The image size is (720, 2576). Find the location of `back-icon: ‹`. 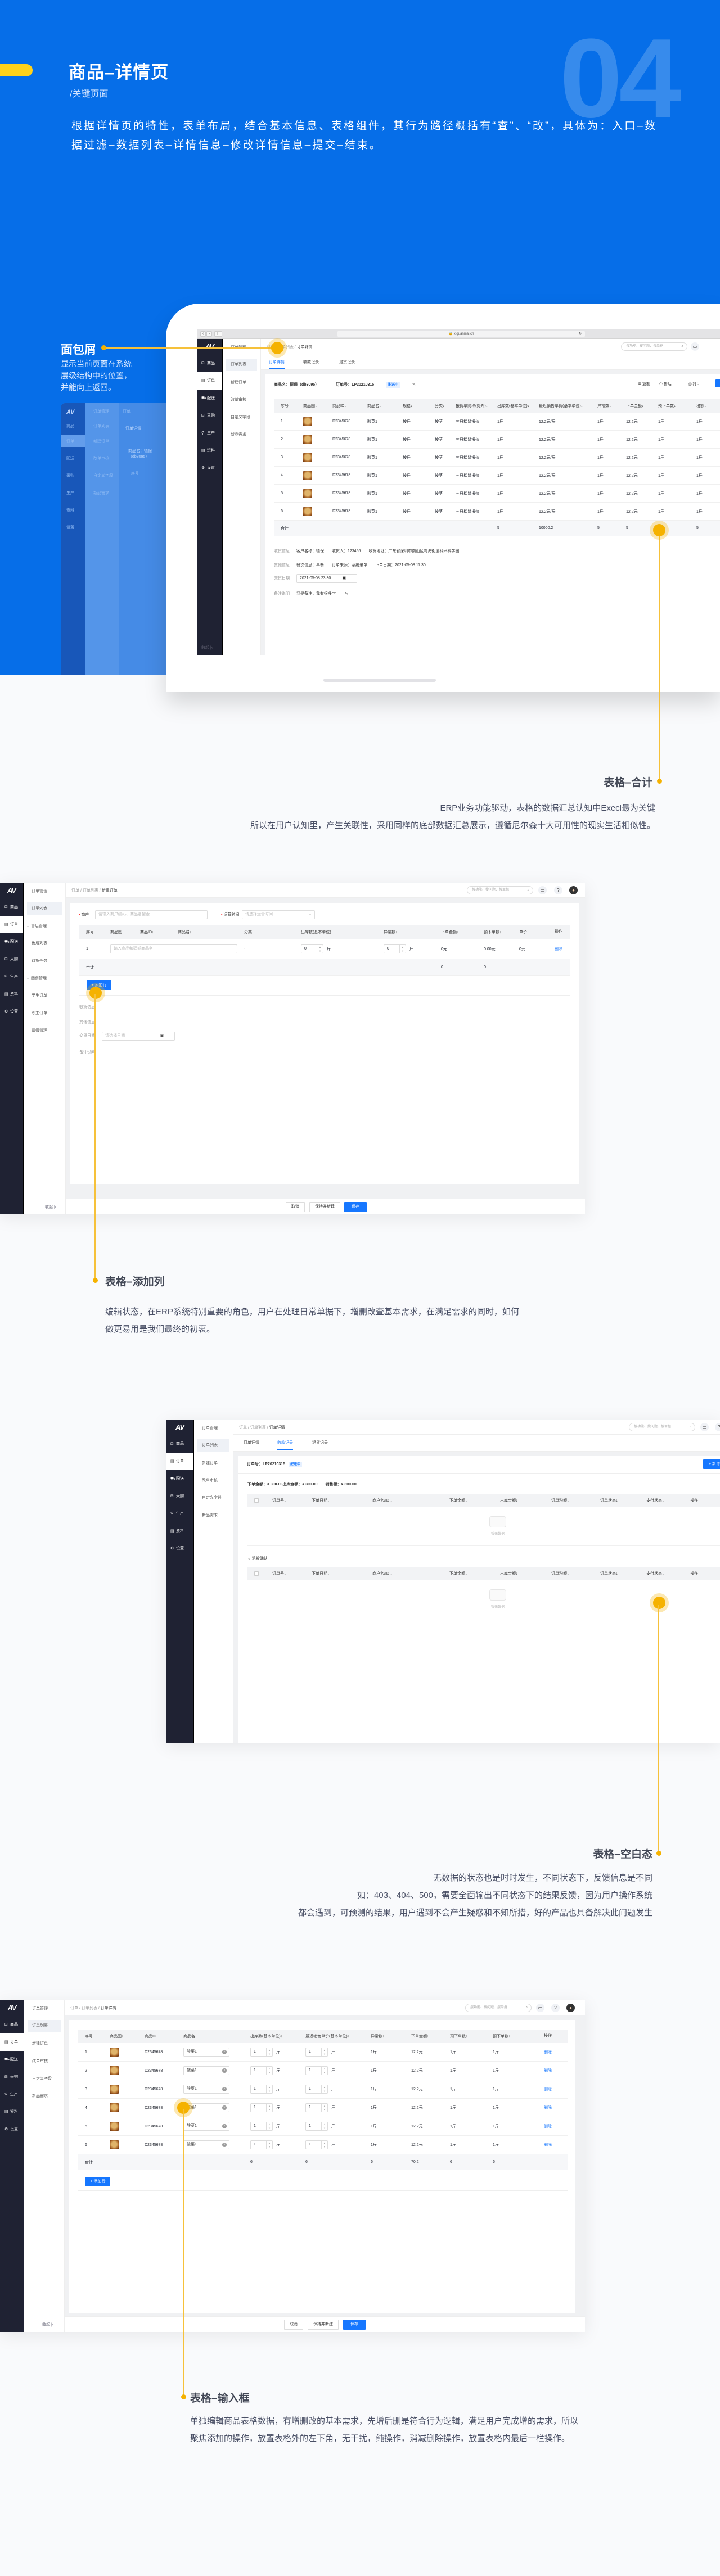

back-icon: ‹ is located at coordinates (203, 334).